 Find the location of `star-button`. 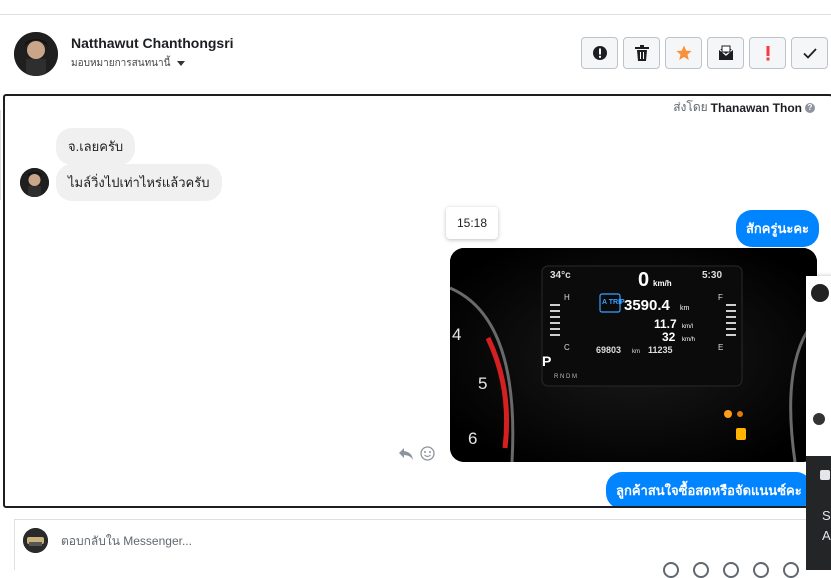

star-button is located at coordinates (683, 53).